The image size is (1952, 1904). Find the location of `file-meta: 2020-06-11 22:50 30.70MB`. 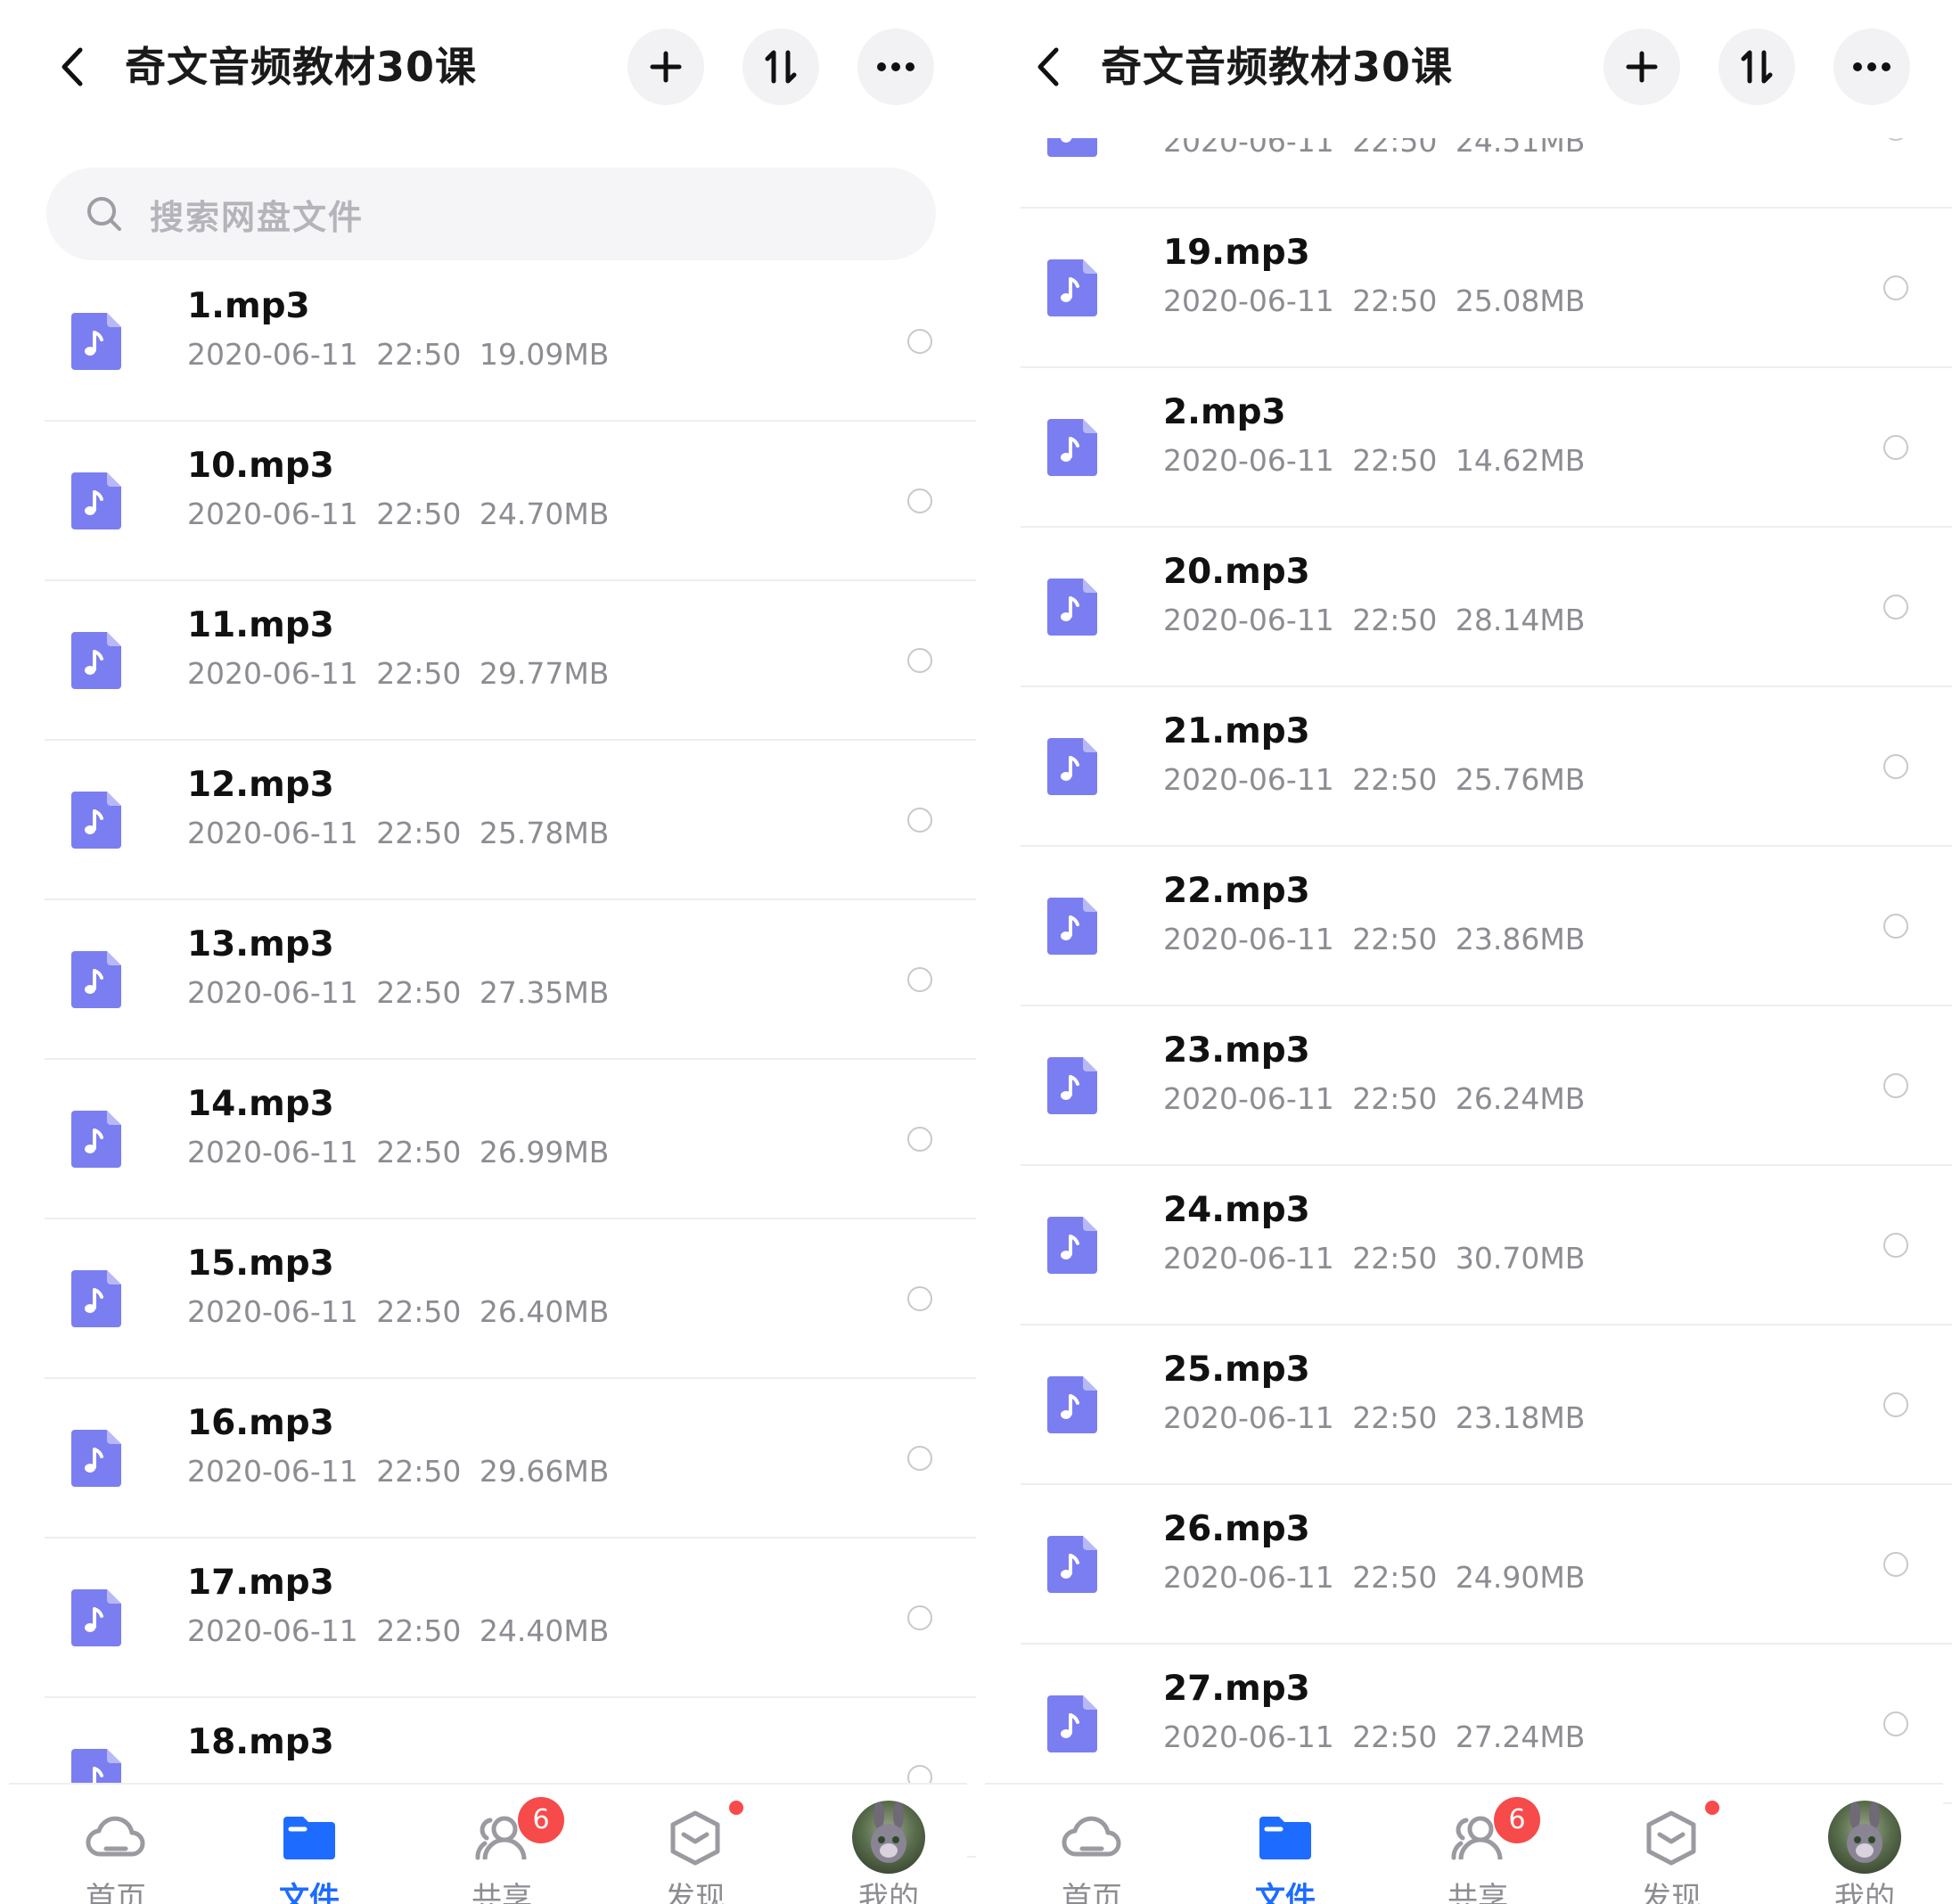

file-meta: 2020-06-11 22:50 30.70MB is located at coordinates (1374, 1258).